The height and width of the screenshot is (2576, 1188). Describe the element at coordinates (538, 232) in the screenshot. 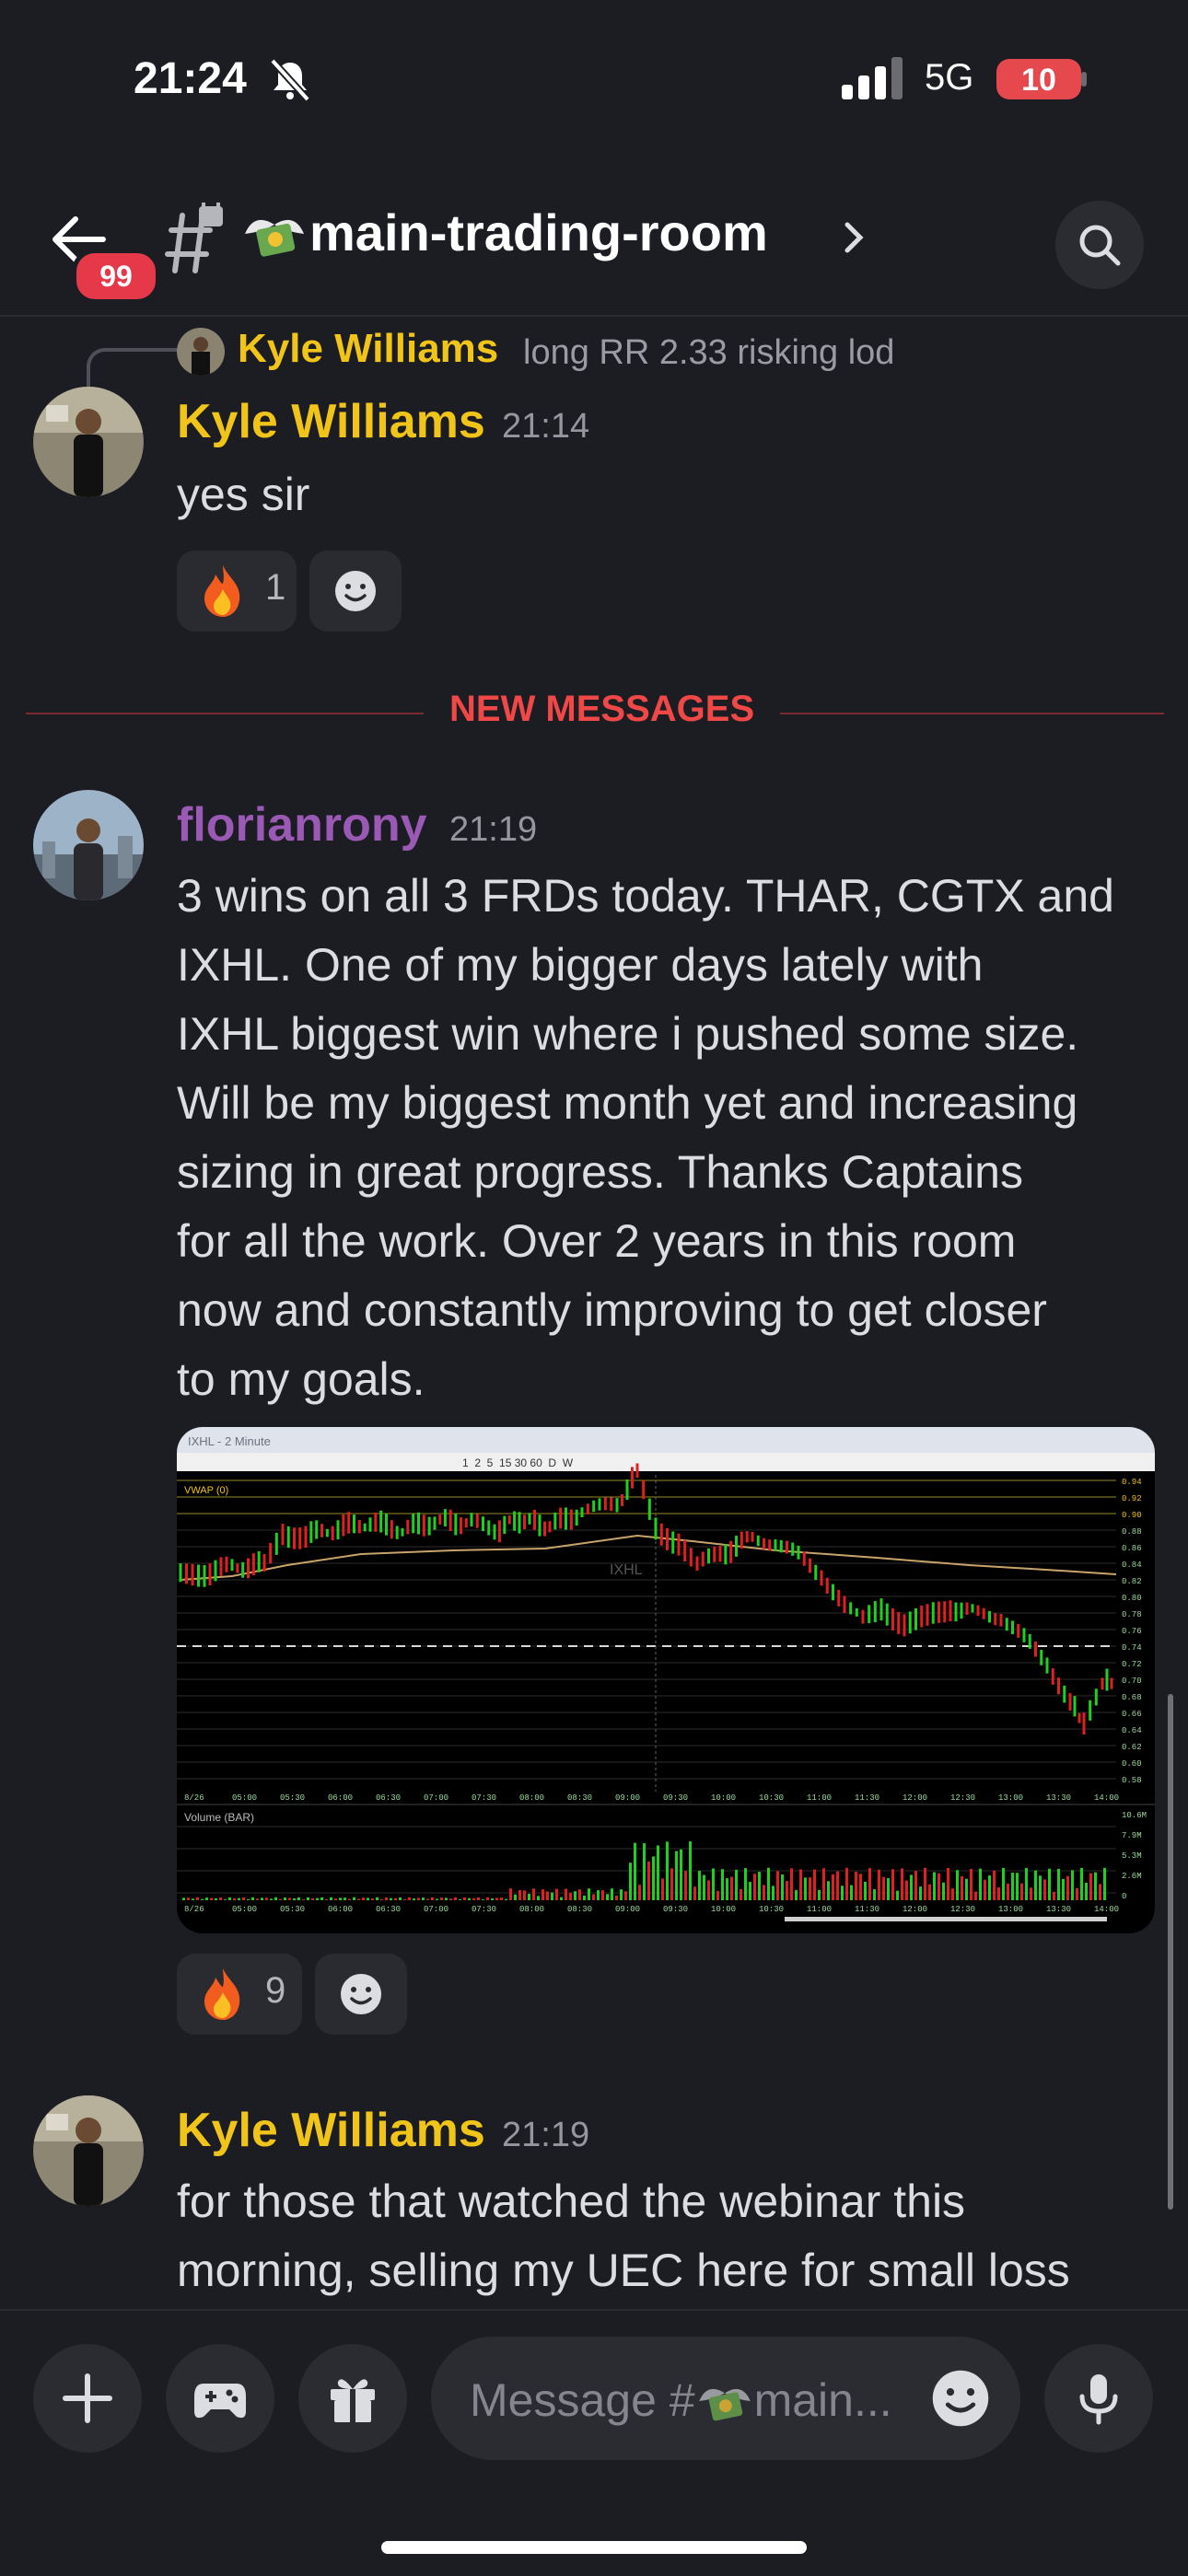

I see `channel-name: main-trading-room` at that location.